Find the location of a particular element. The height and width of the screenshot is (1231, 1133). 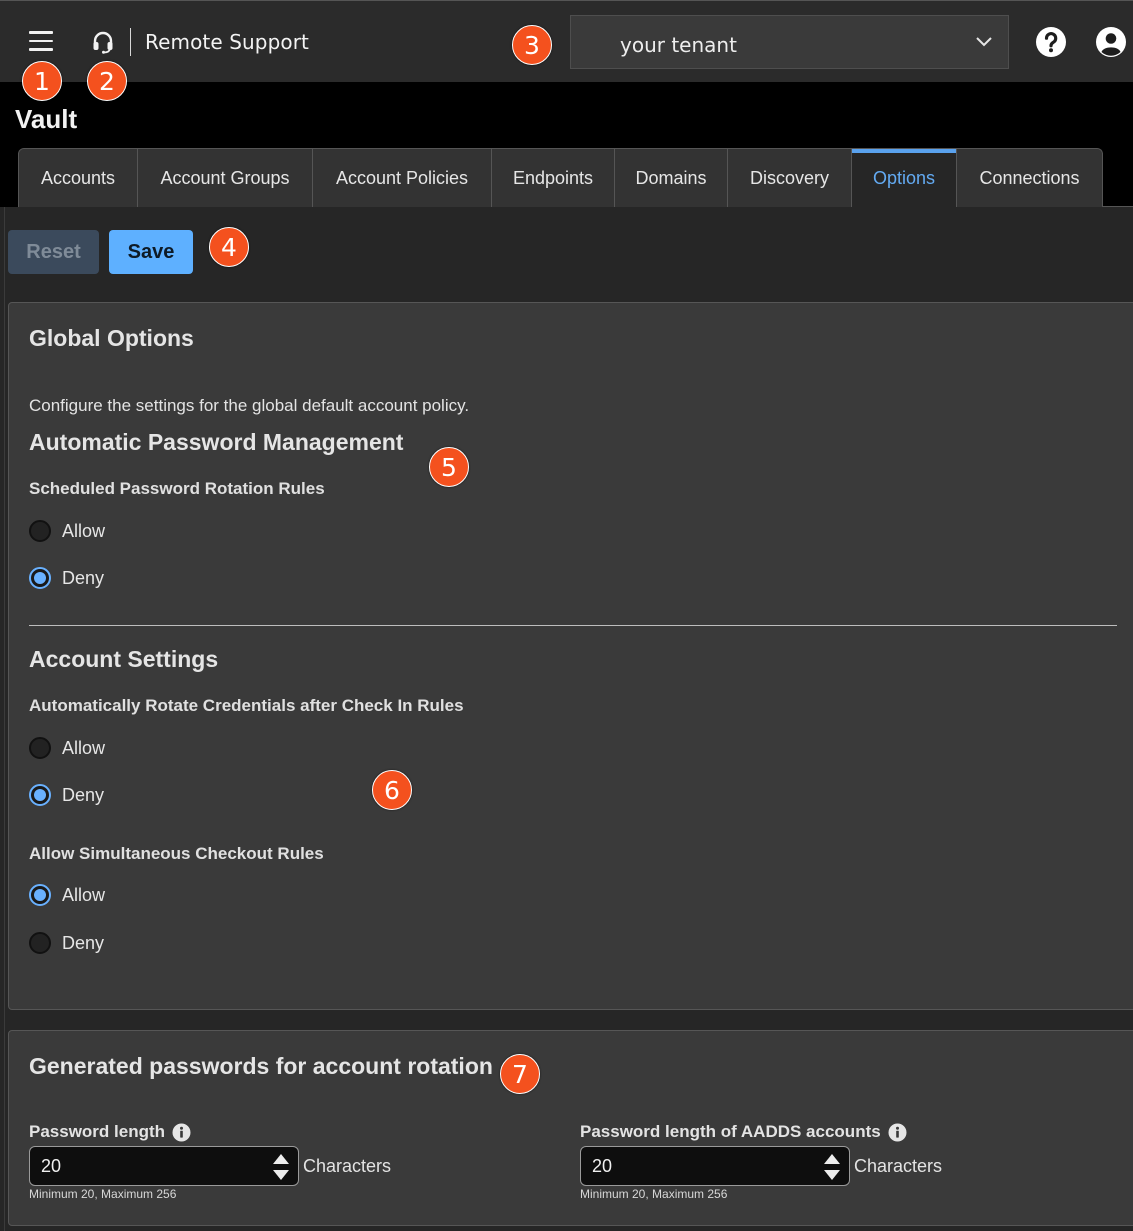

password-length-unit: Characters is located at coordinates (347, 1166).